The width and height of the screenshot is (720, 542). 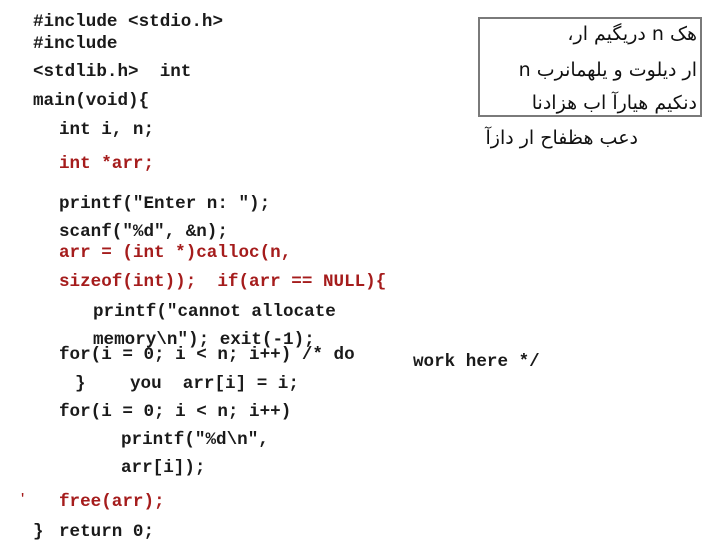 I want to click on note-line: هک n دریگیم ار،, so click(x=632, y=34).